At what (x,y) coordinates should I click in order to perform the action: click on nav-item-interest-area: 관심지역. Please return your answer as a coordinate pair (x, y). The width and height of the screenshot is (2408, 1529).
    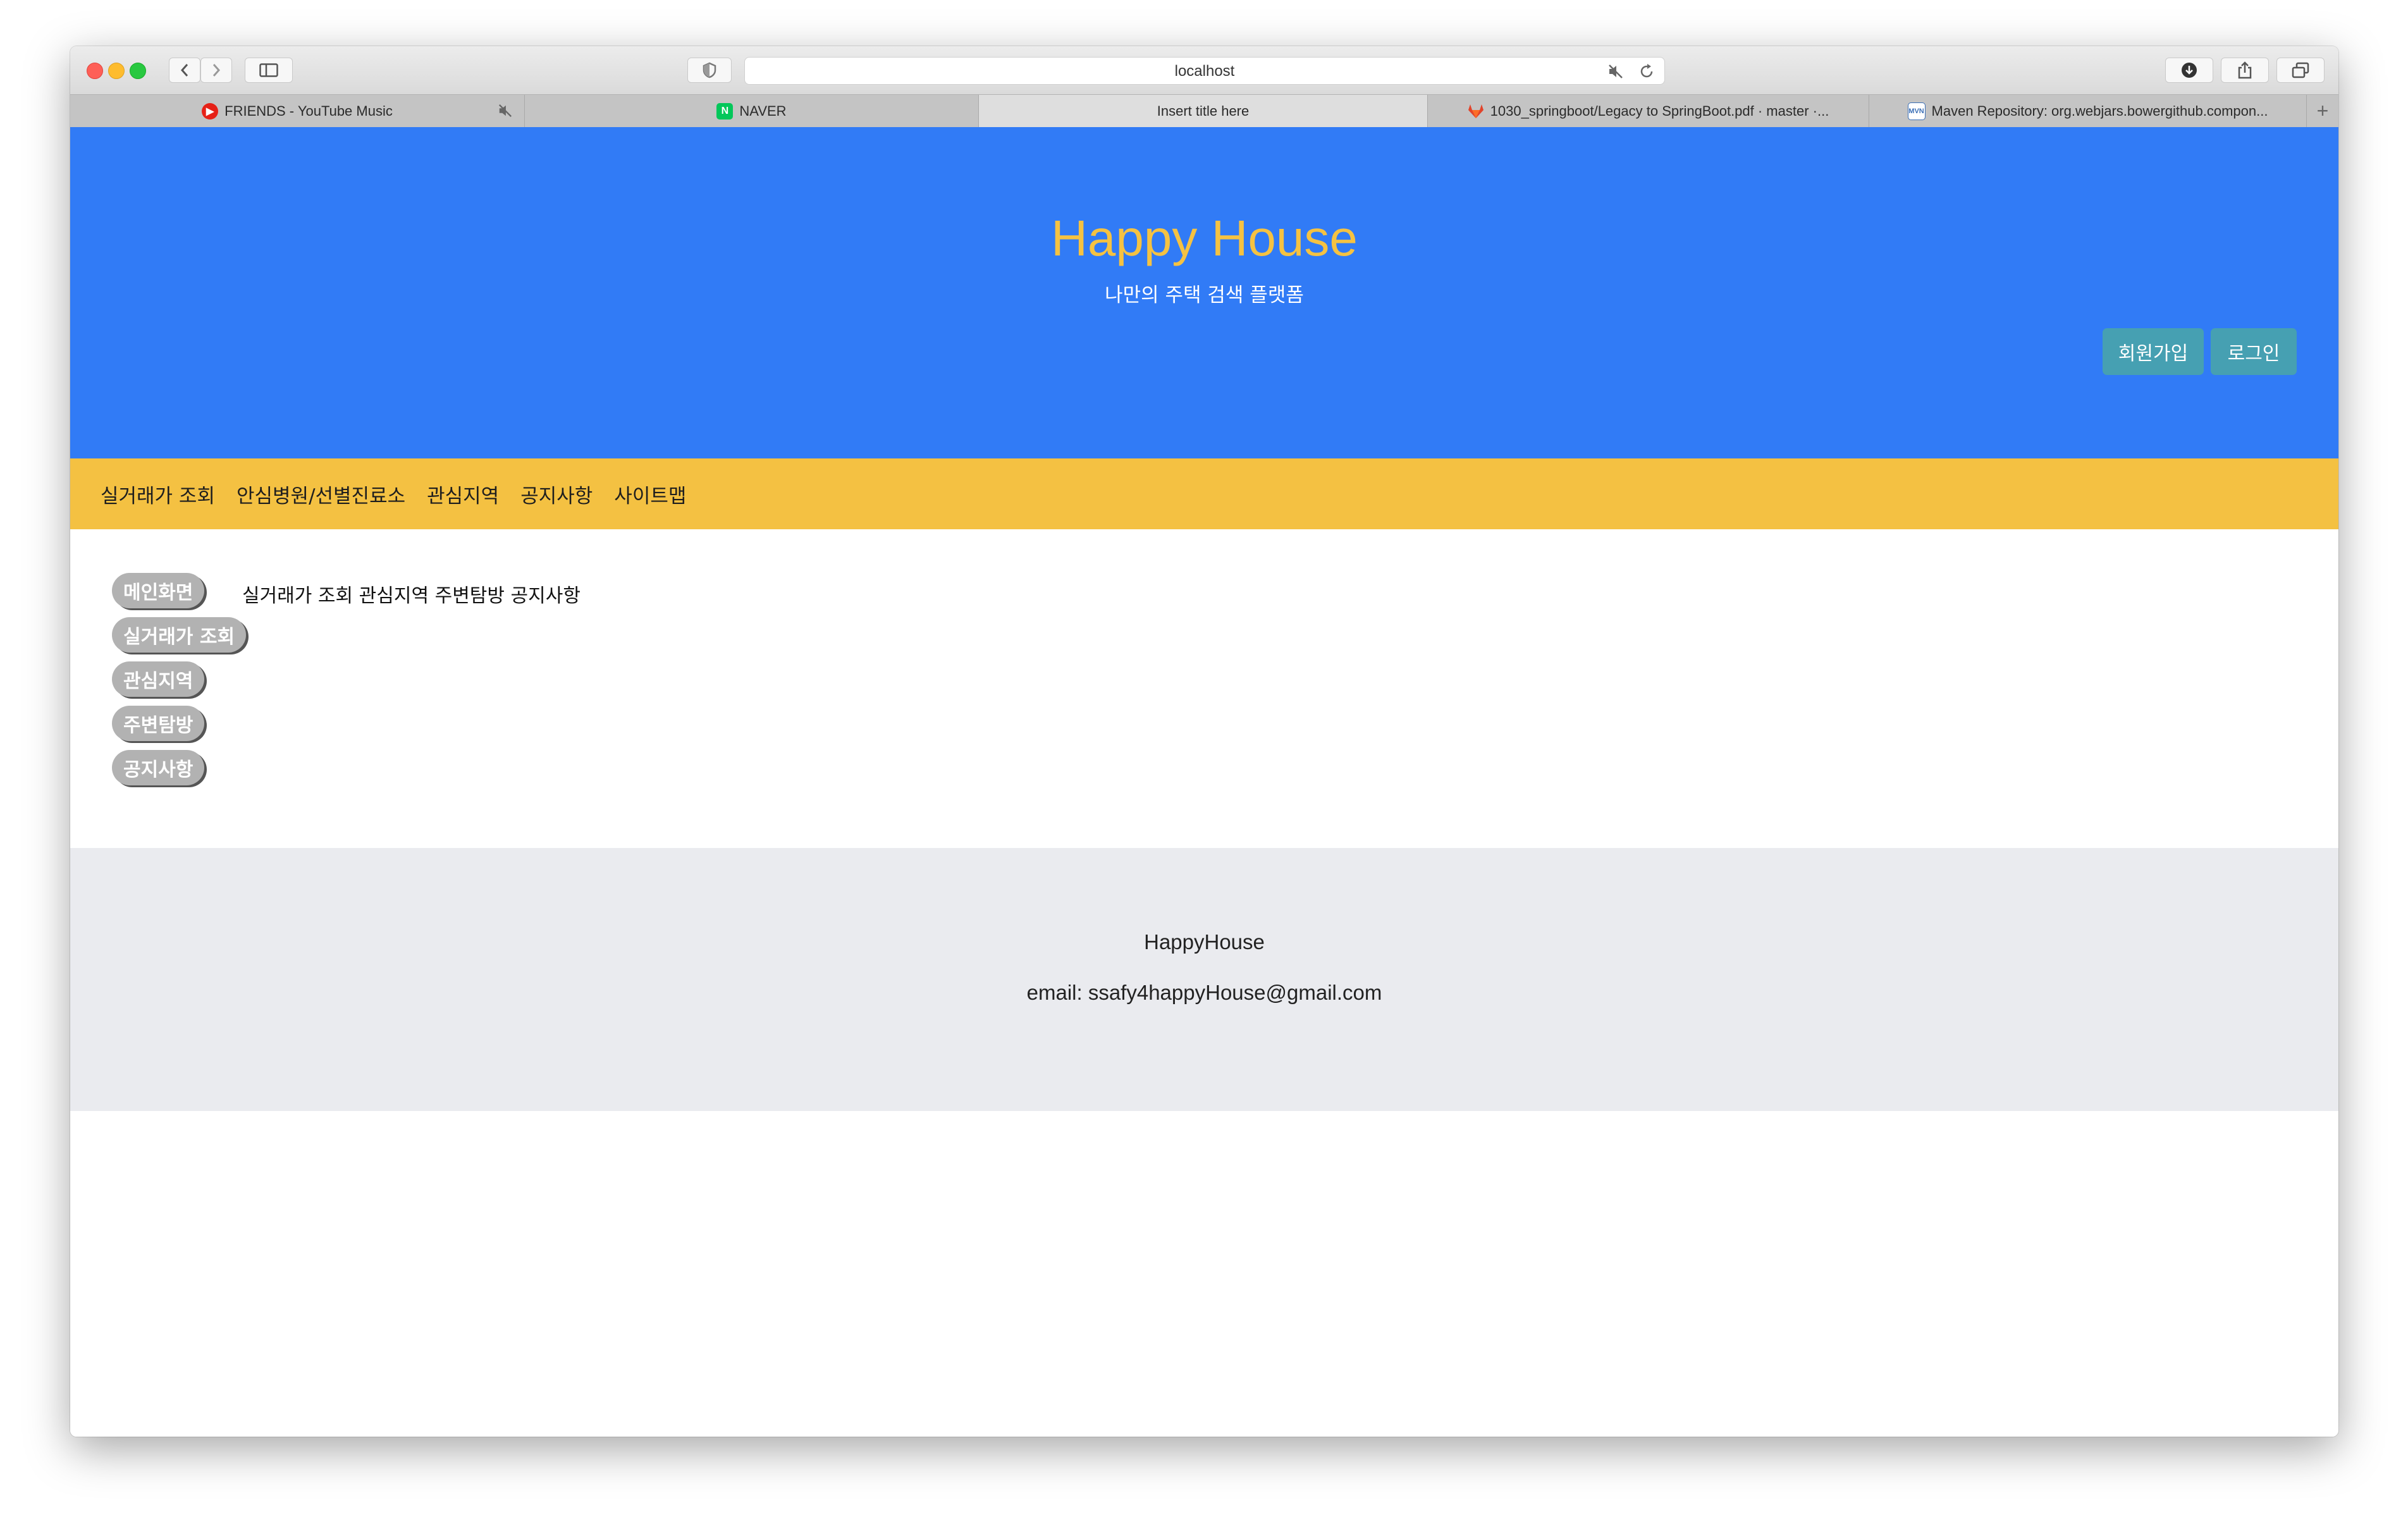
    Looking at the image, I should click on (463, 494).